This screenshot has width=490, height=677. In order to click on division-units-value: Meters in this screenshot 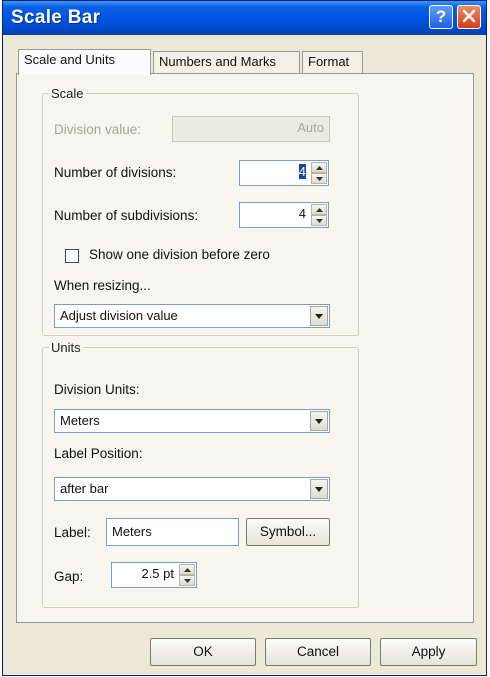, I will do `click(80, 420)`.